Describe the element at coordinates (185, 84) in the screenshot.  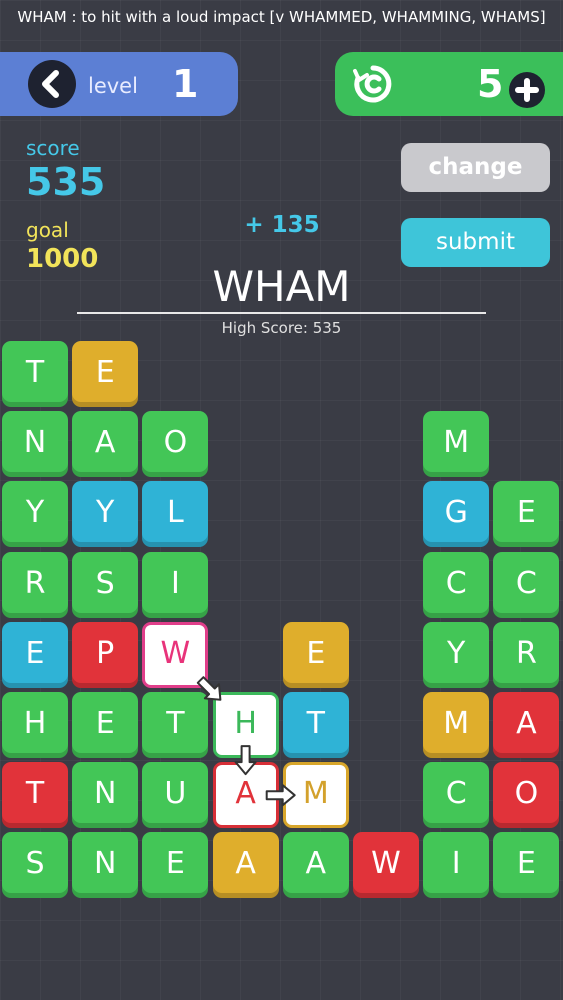
I see `level-value: 1` at that location.